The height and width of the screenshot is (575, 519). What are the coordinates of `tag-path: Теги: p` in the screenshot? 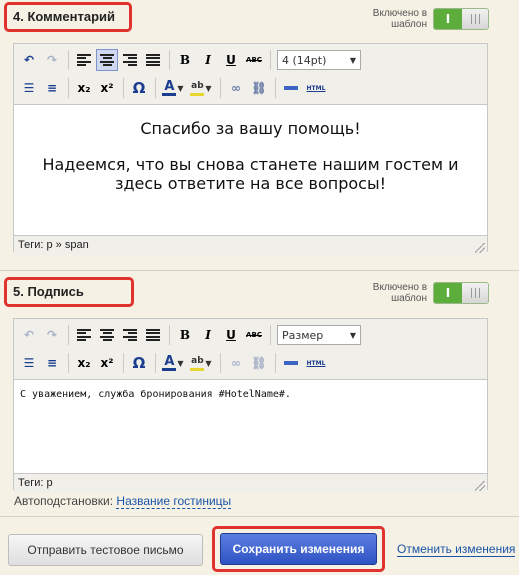 It's located at (35, 483).